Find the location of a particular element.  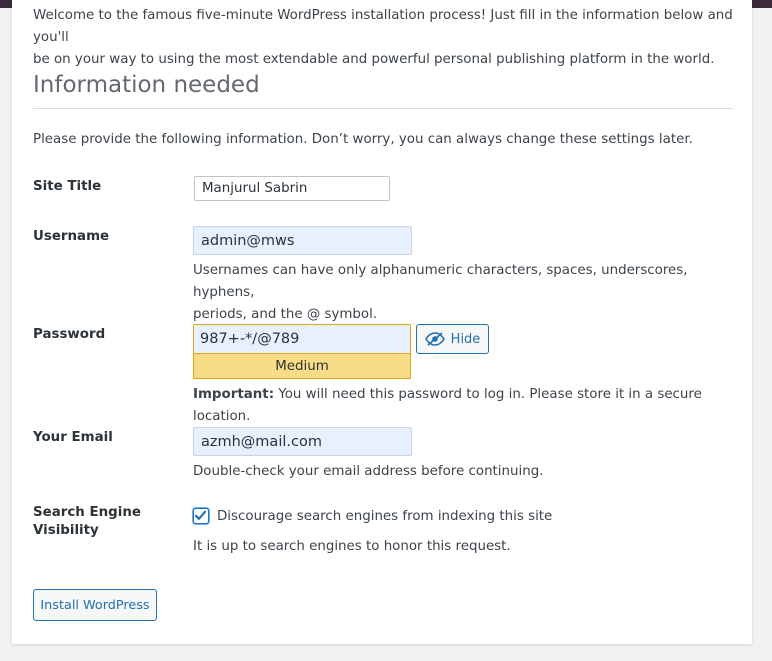

email-value: azmh@mail.com is located at coordinates (261, 441).